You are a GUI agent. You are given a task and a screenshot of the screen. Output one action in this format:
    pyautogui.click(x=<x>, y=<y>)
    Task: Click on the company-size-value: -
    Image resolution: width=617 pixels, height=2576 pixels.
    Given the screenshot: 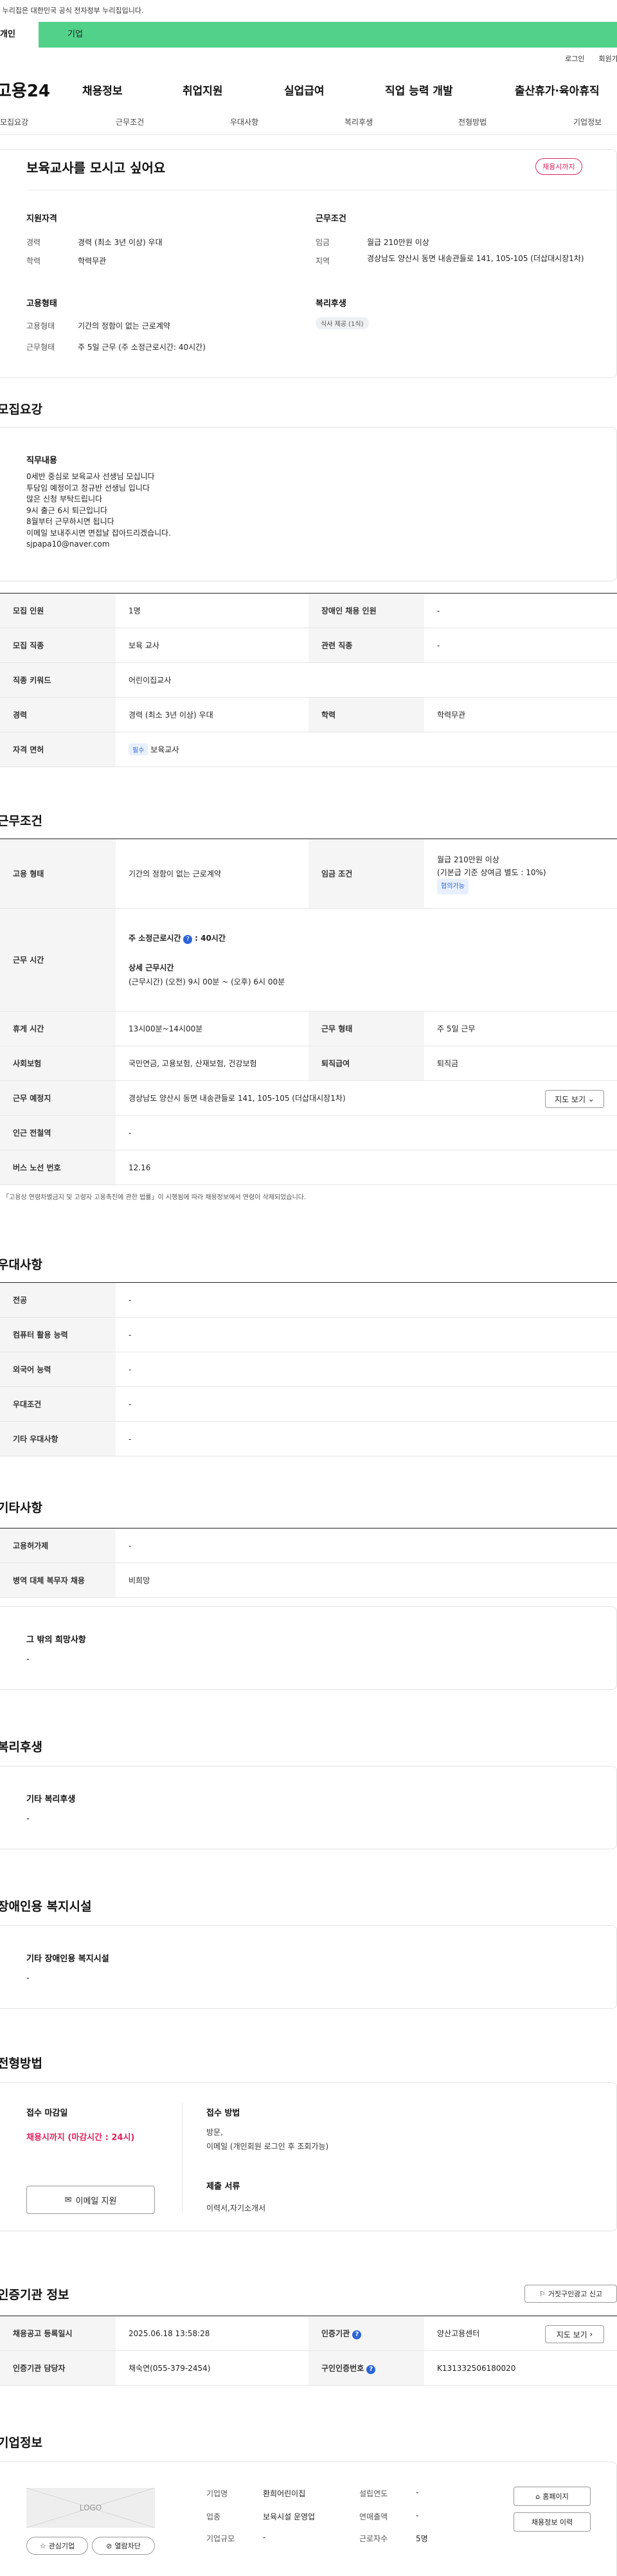 What is the action you would take?
    pyautogui.click(x=264, y=2537)
    